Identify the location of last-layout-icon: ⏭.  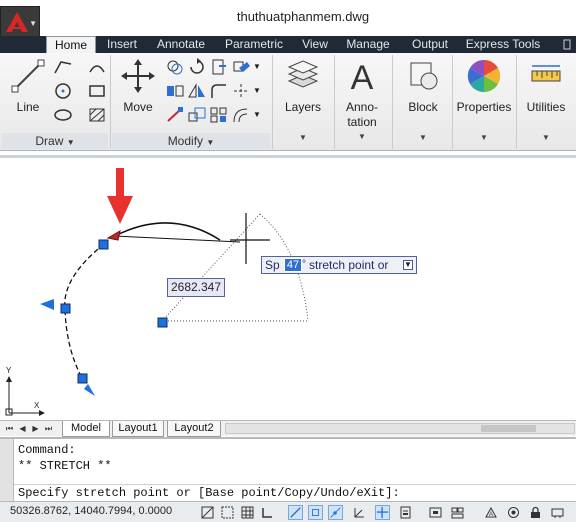
(48, 429).